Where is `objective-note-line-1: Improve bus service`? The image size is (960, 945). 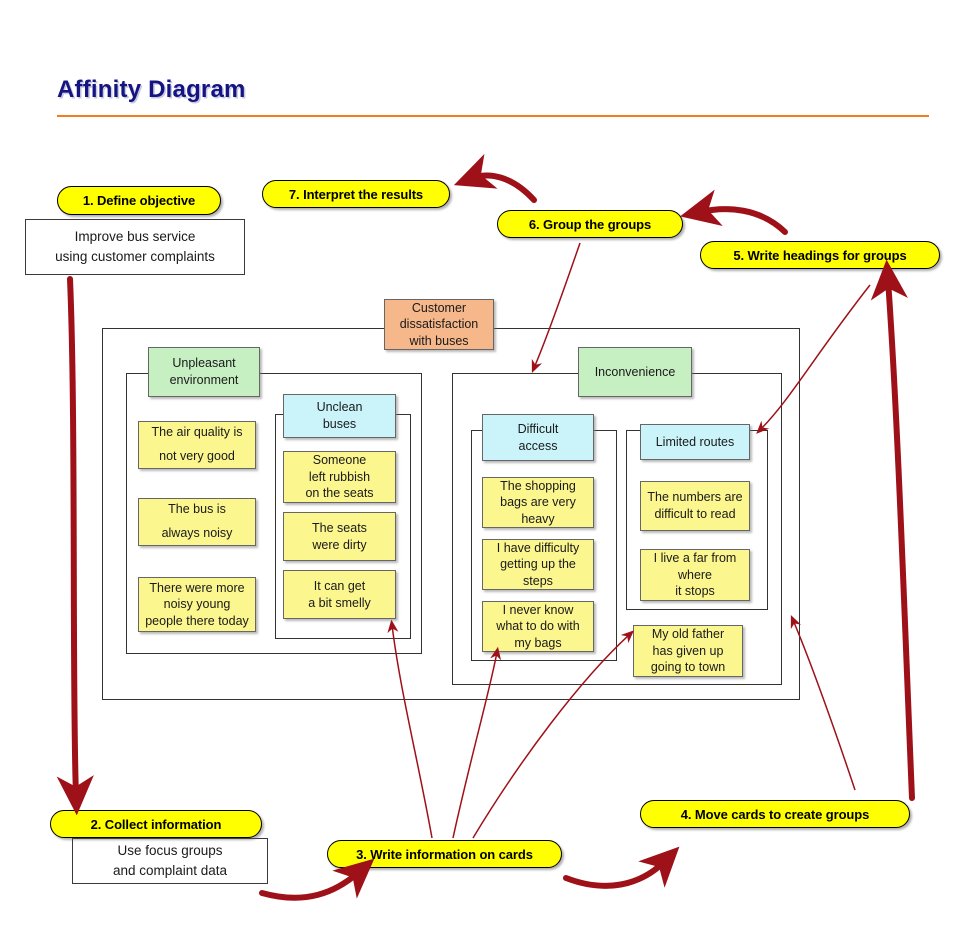
objective-note-line-1: Improve bus service is located at coordinates (135, 237).